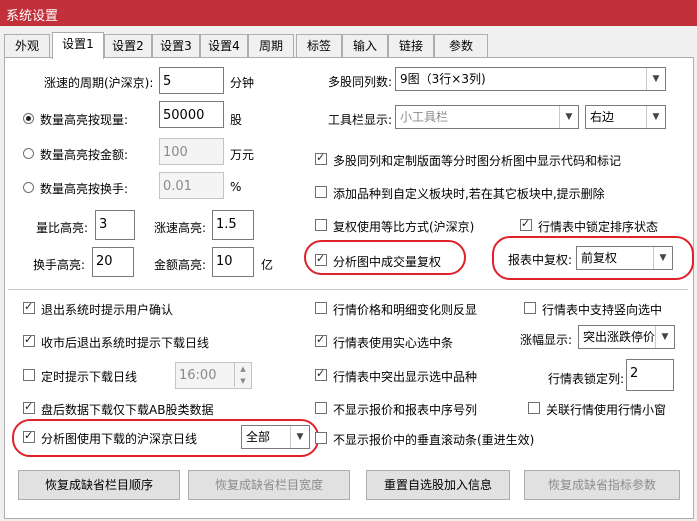 This screenshot has width=697, height=521. What do you see at coordinates (321, 308) in the screenshot?
I see `cb-price-color` at bounding box center [321, 308].